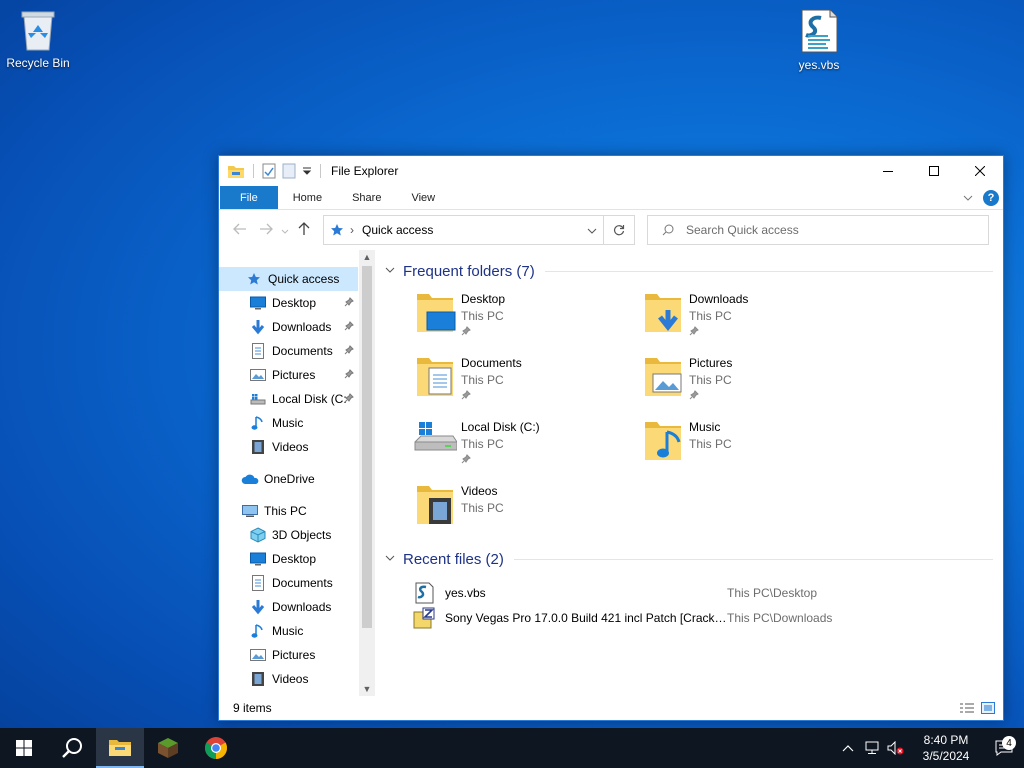  I want to click on folder-tile-music: Music This PC, so click(755, 446).